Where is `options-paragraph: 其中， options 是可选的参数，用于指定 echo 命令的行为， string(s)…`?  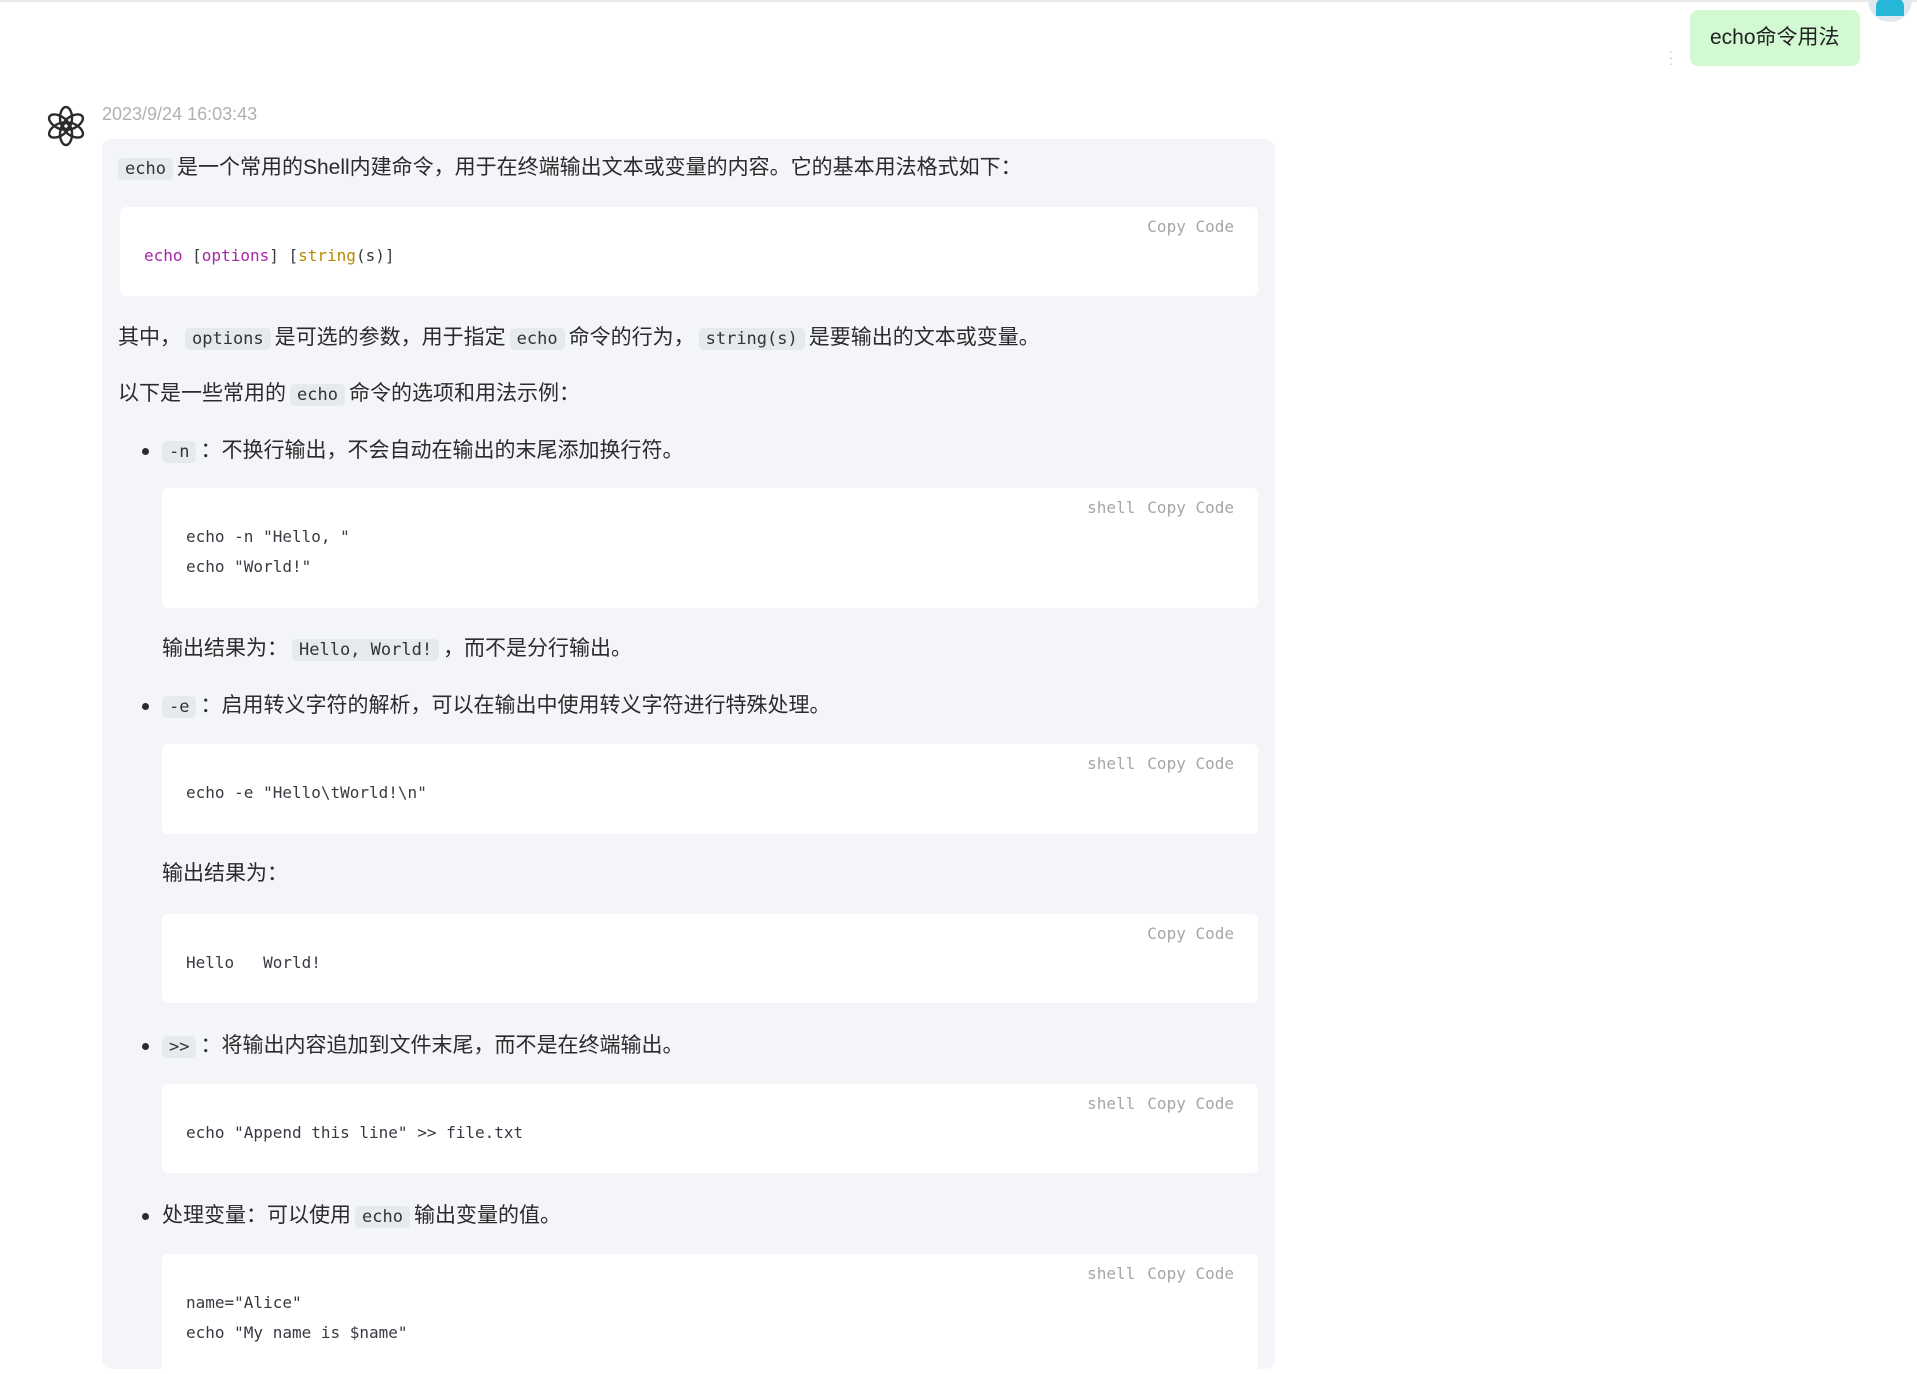 options-paragraph: 其中， options 是可选的参数，用于指定 echo 命令的行为， string(s)… is located at coordinates (579, 338).